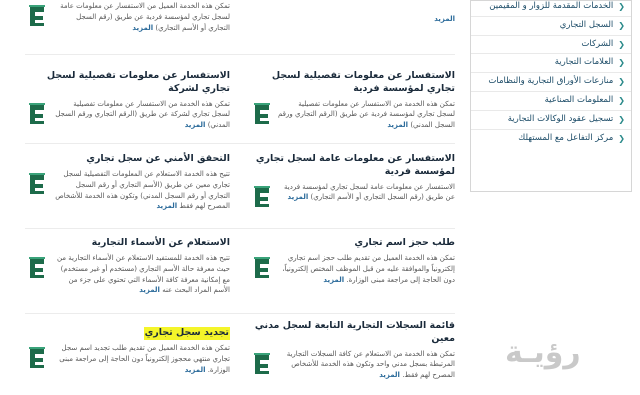 The image size is (640, 395). What do you see at coordinates (586, 24) in the screenshot?
I see `sidebar-item-label: السجل التجاري` at bounding box center [586, 24].